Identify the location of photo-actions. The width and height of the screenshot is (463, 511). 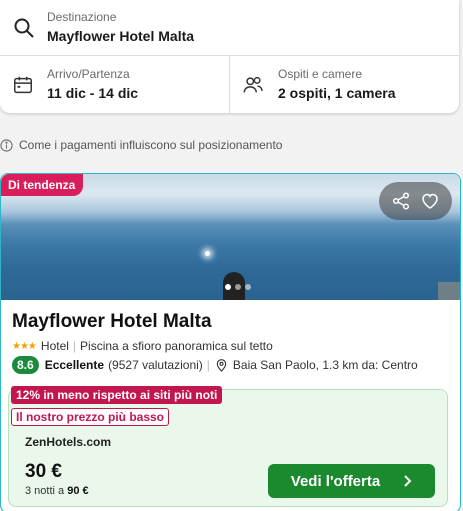
(415, 201).